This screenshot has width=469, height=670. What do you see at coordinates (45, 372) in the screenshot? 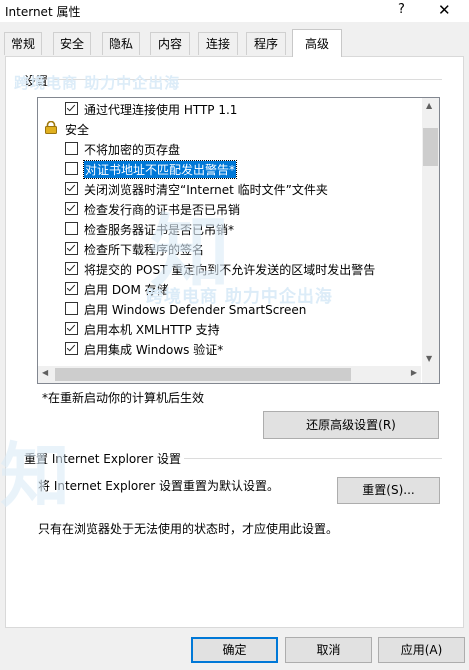
I see `scroll-left-icon: ◀` at bounding box center [45, 372].